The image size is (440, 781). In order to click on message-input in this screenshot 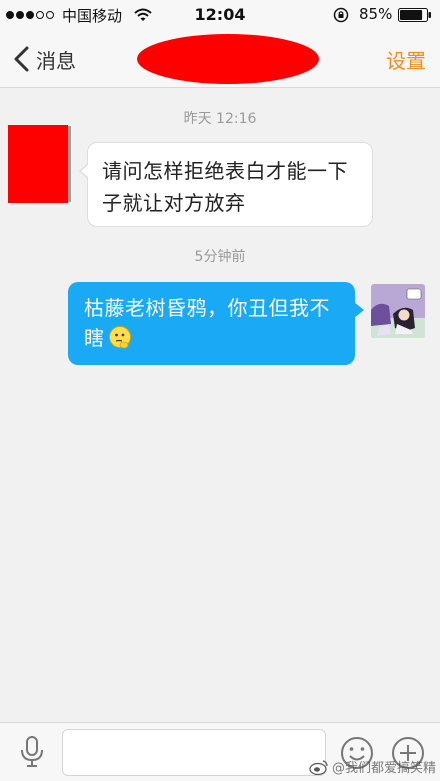, I will do `click(194, 752)`.